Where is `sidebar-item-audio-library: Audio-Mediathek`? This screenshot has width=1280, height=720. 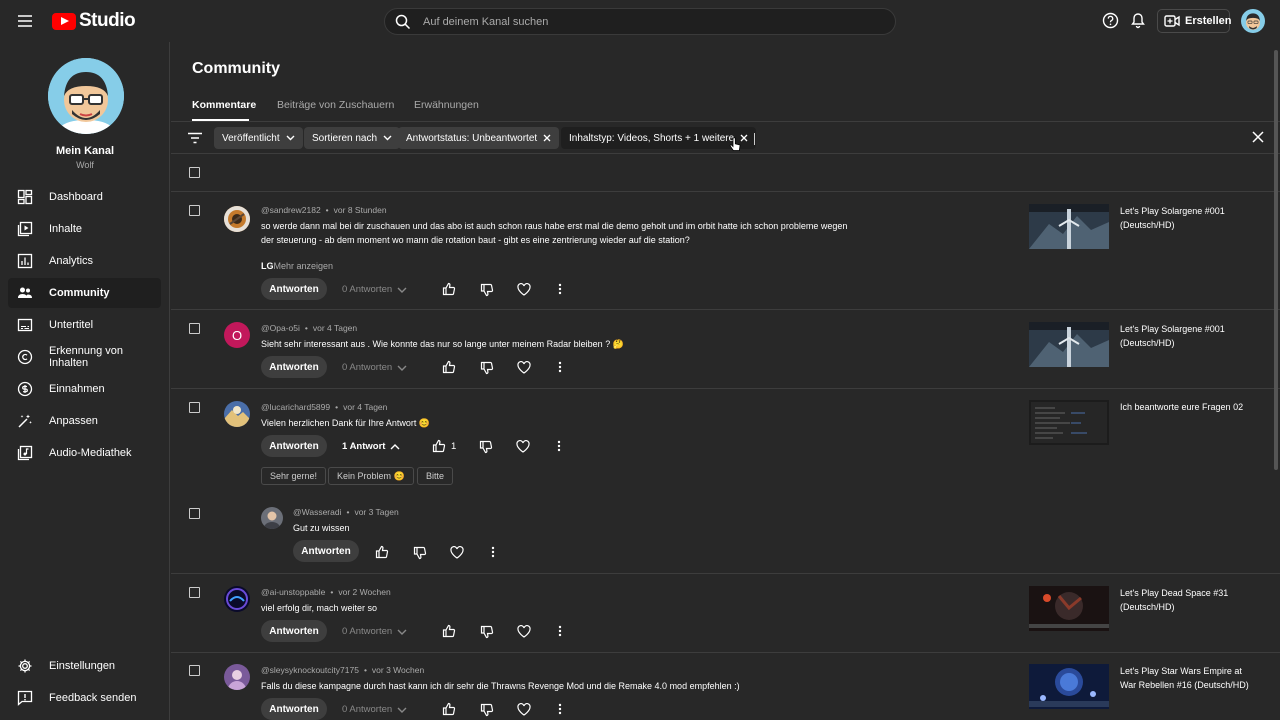
sidebar-item-audio-library: Audio-Mediathek is located at coordinates (84, 453).